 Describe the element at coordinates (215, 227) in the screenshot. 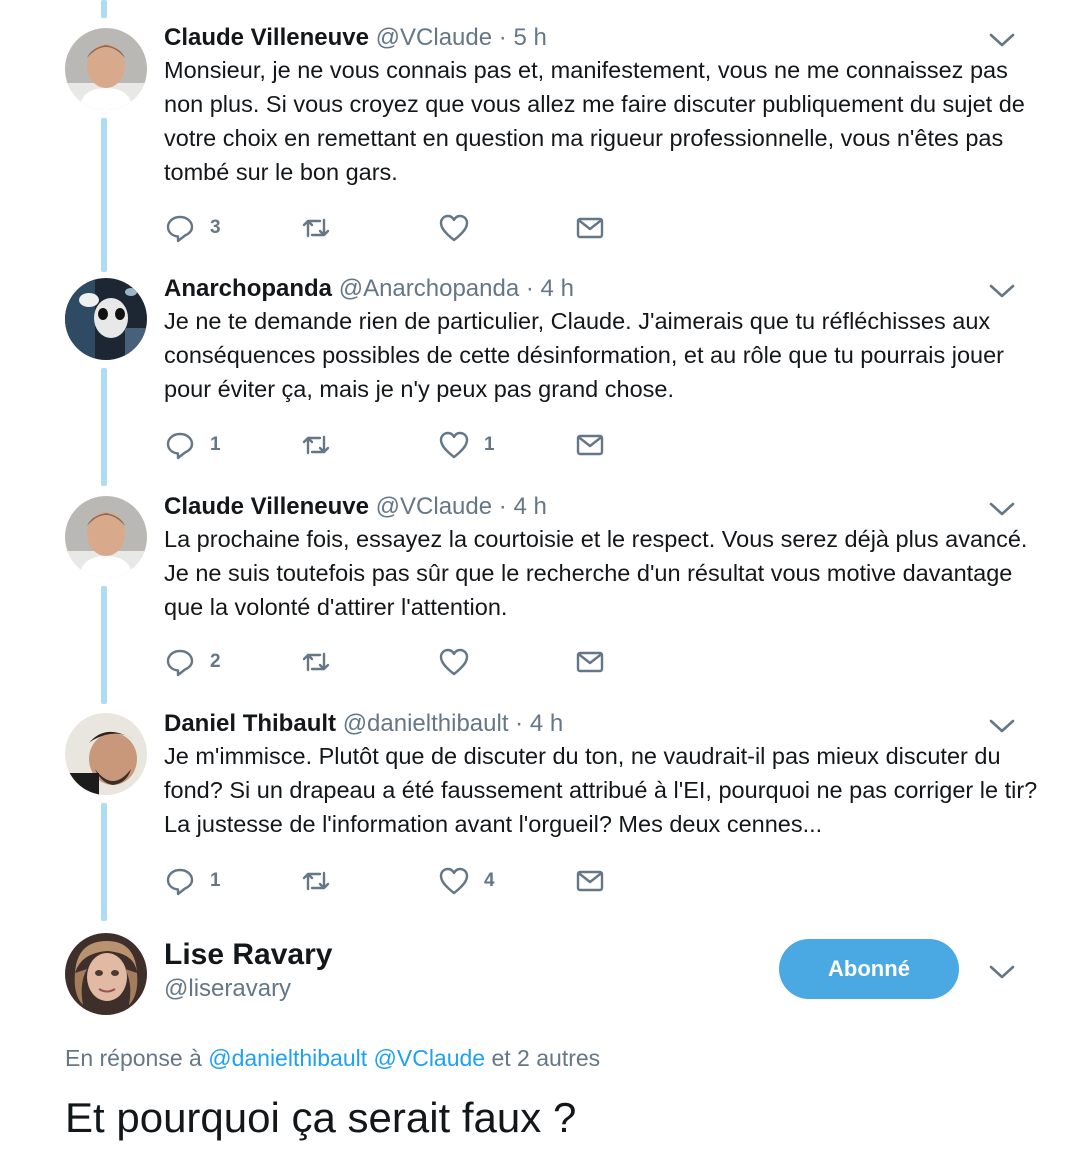

I see `reply-count: 3` at that location.